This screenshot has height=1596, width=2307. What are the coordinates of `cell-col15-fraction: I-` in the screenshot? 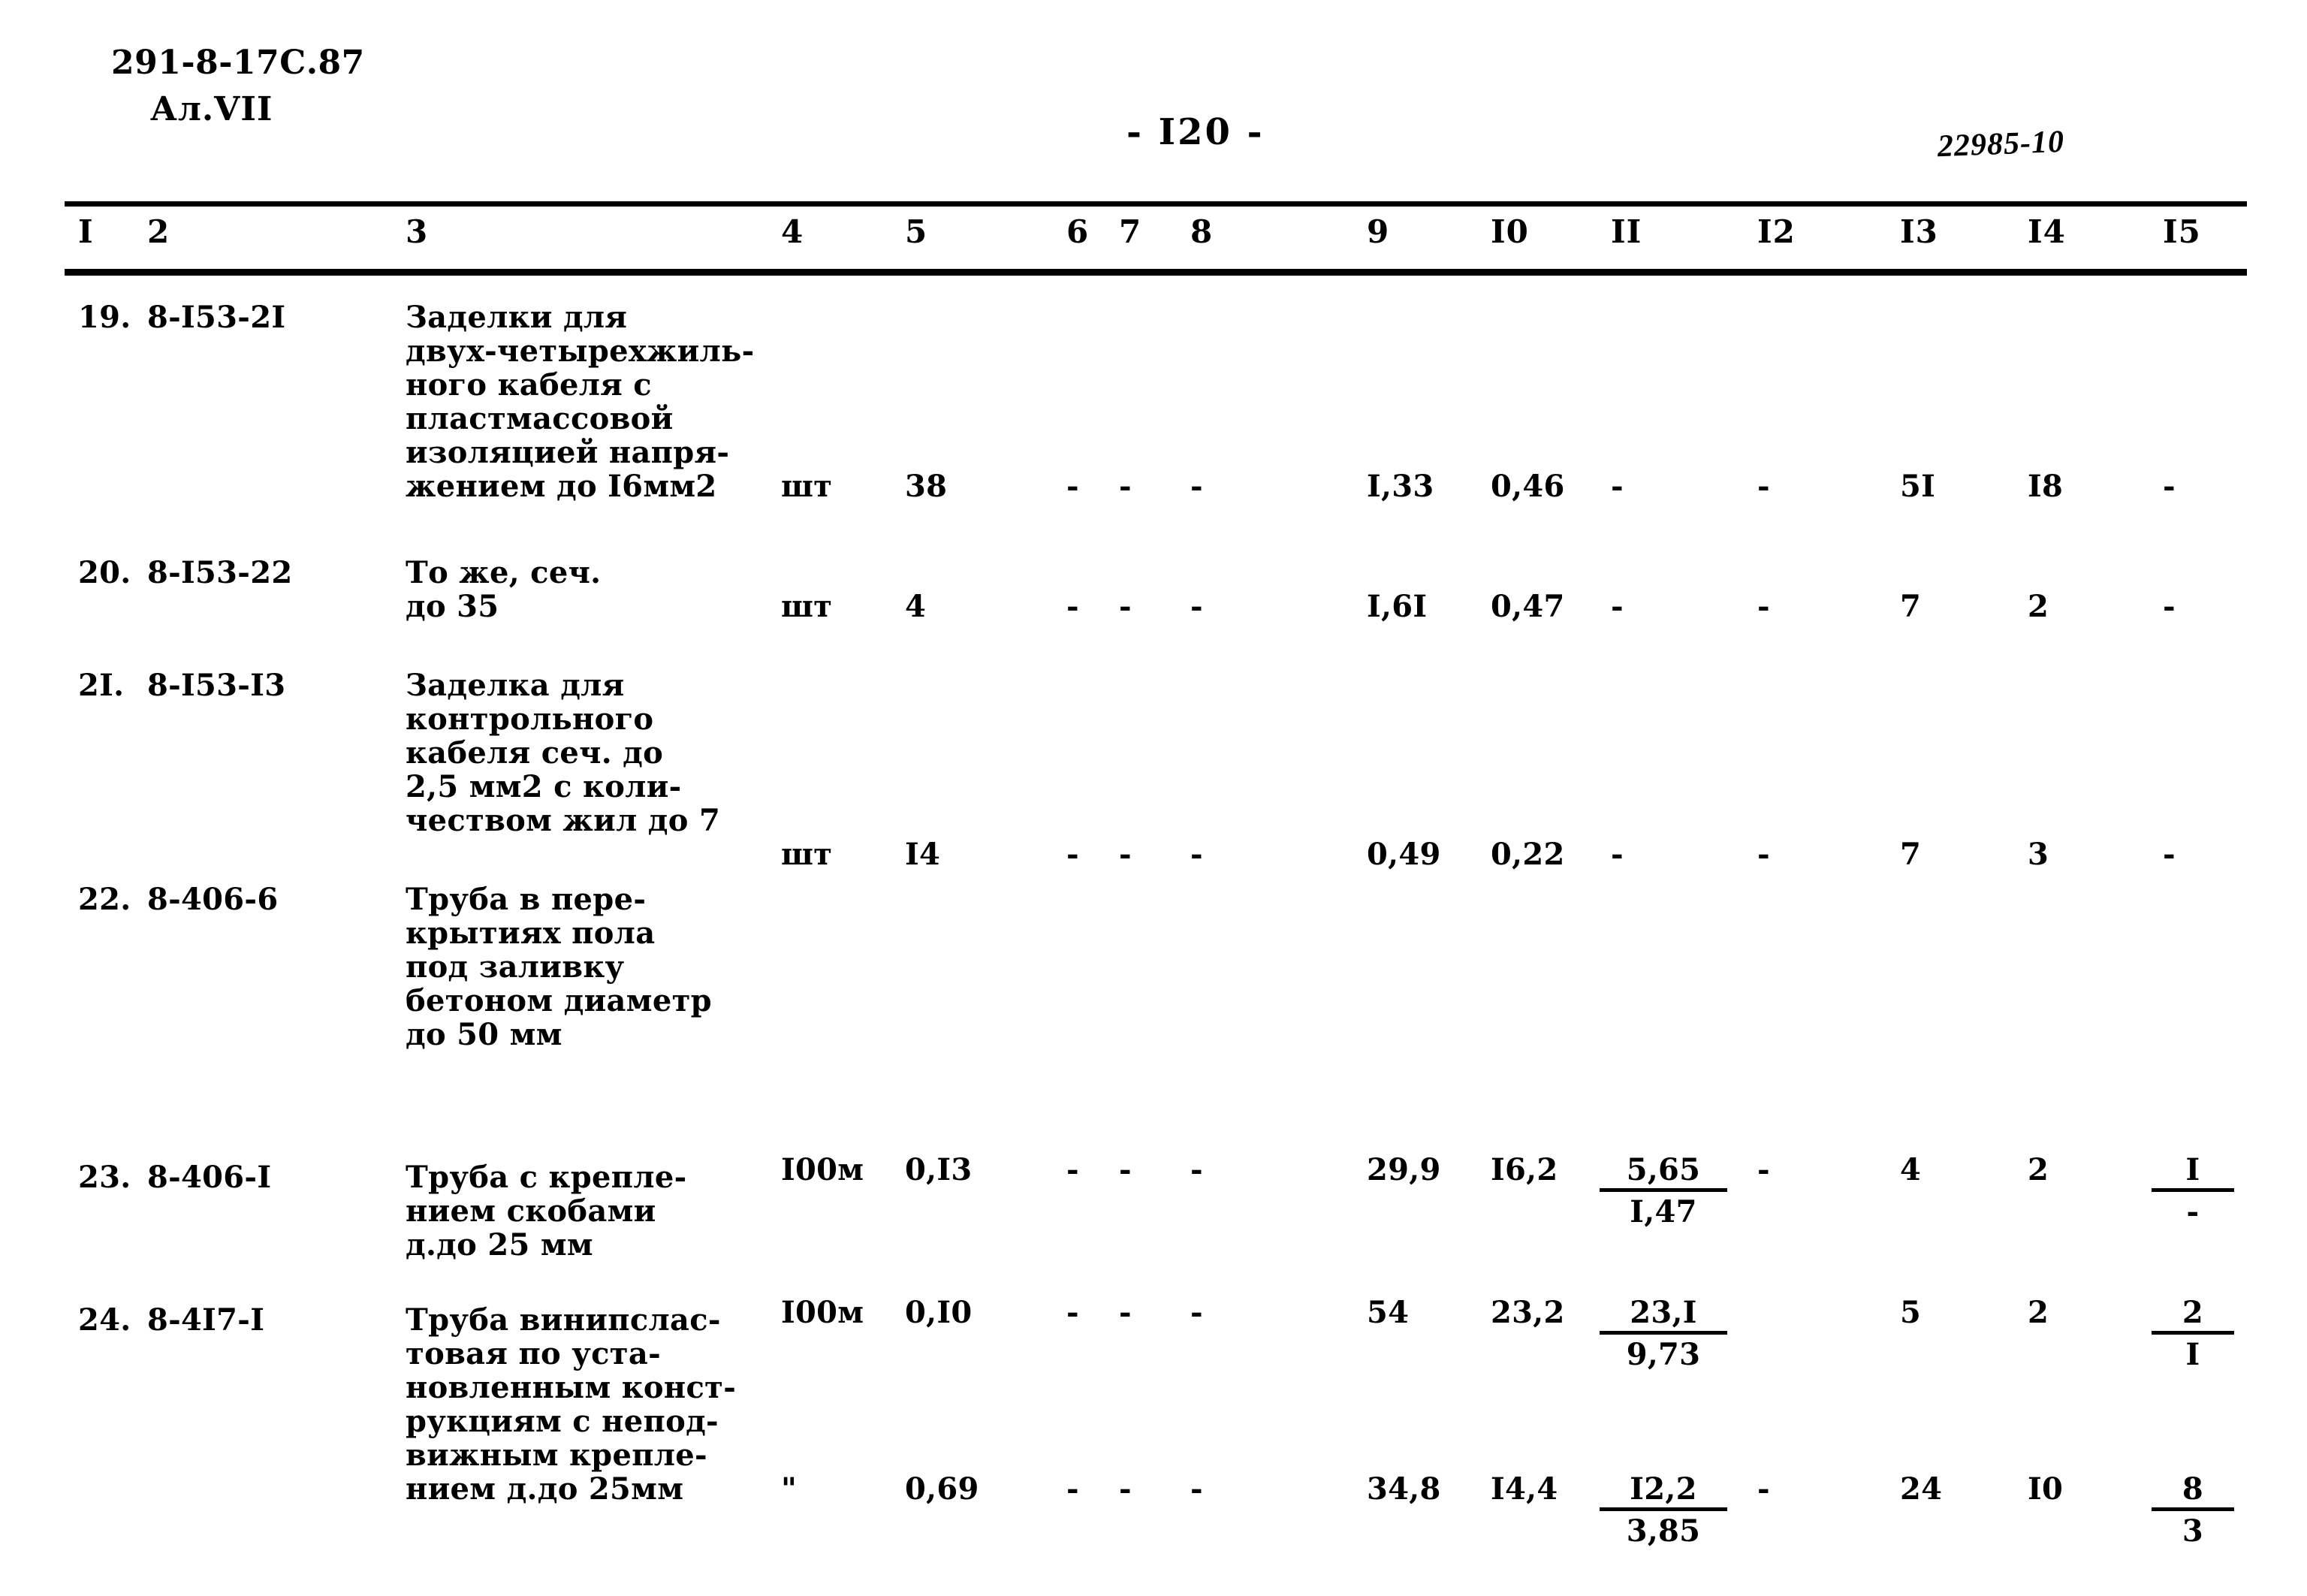 It's located at (2193, 1191).